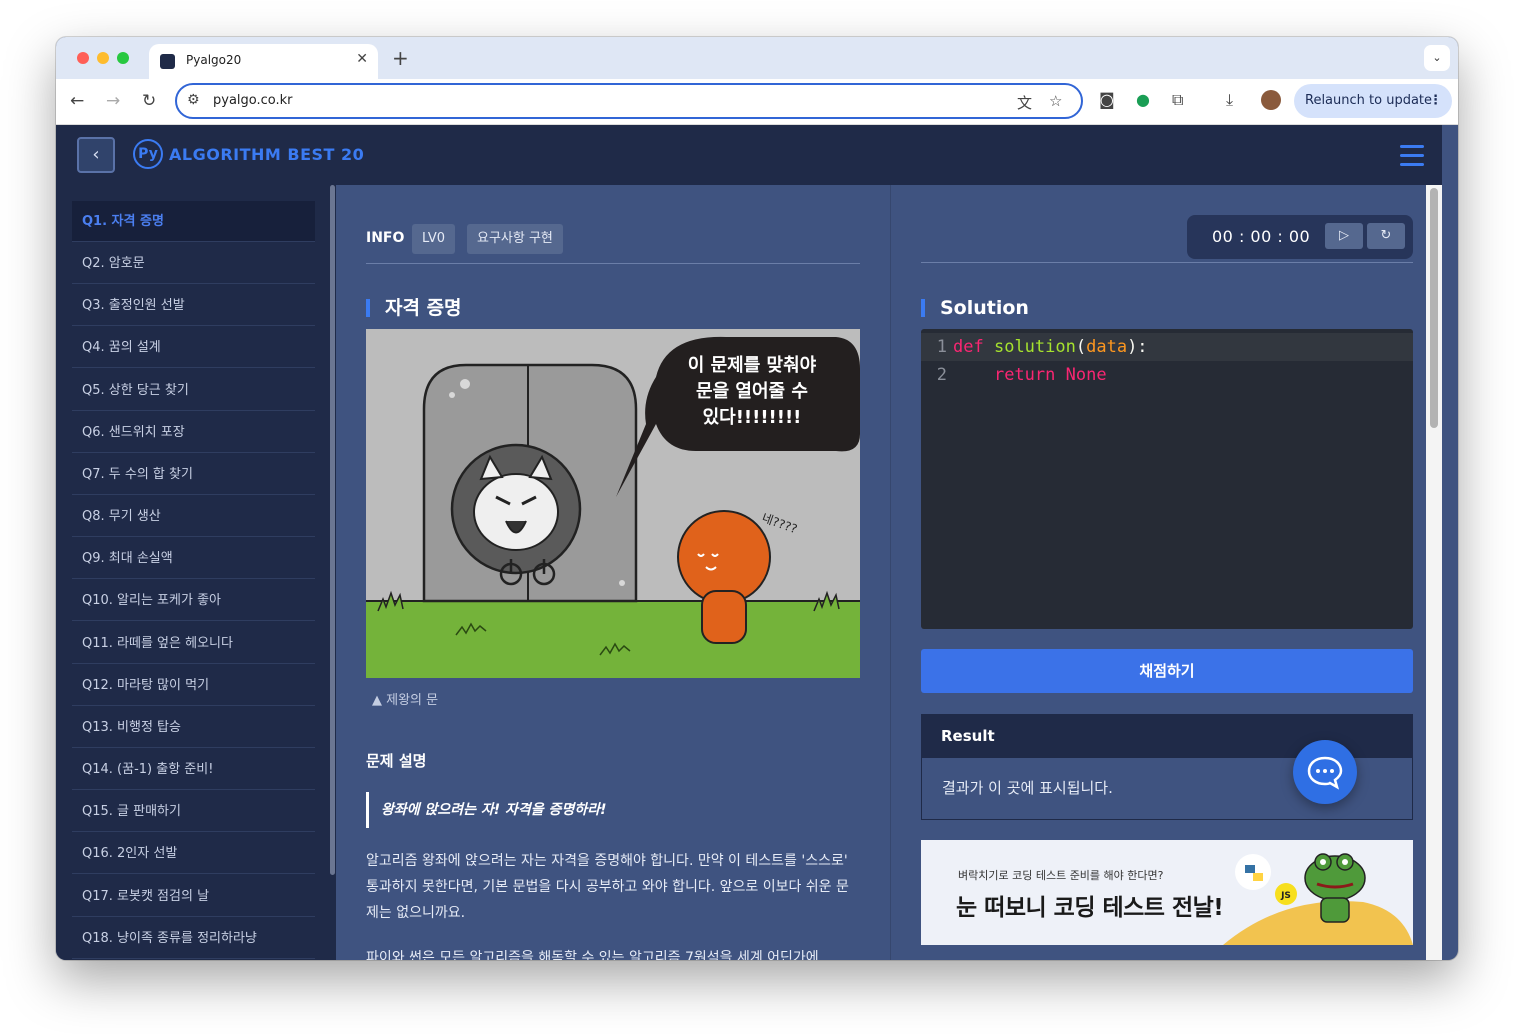  Describe the element at coordinates (266, 154) in the screenshot. I see `logo-text: ALGORITHM BEST 20` at that location.